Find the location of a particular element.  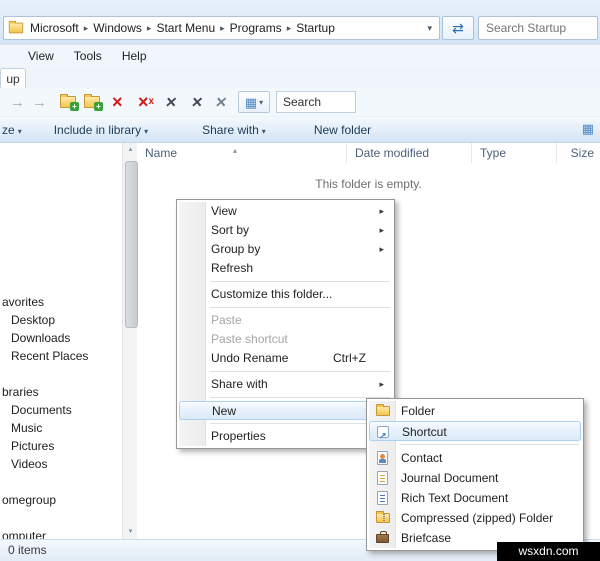

views-dropdown-icon: ▾ is located at coordinates (261, 102).